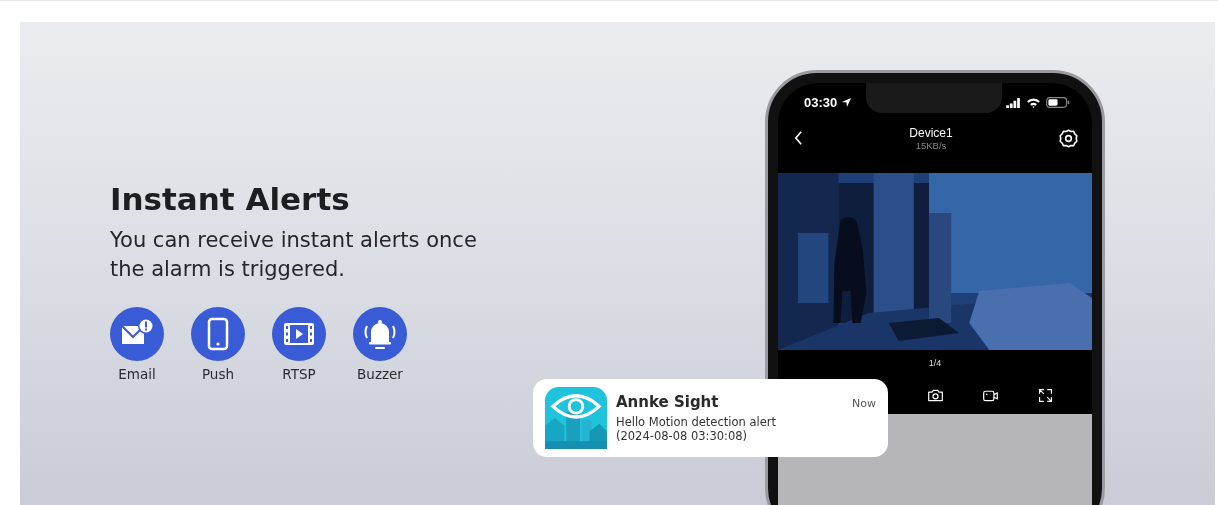 The width and height of the screenshot is (1218, 505). I want to click on notification-message: Hello Motion detection alert (2024-08-08 03:30:08), so click(696, 429).